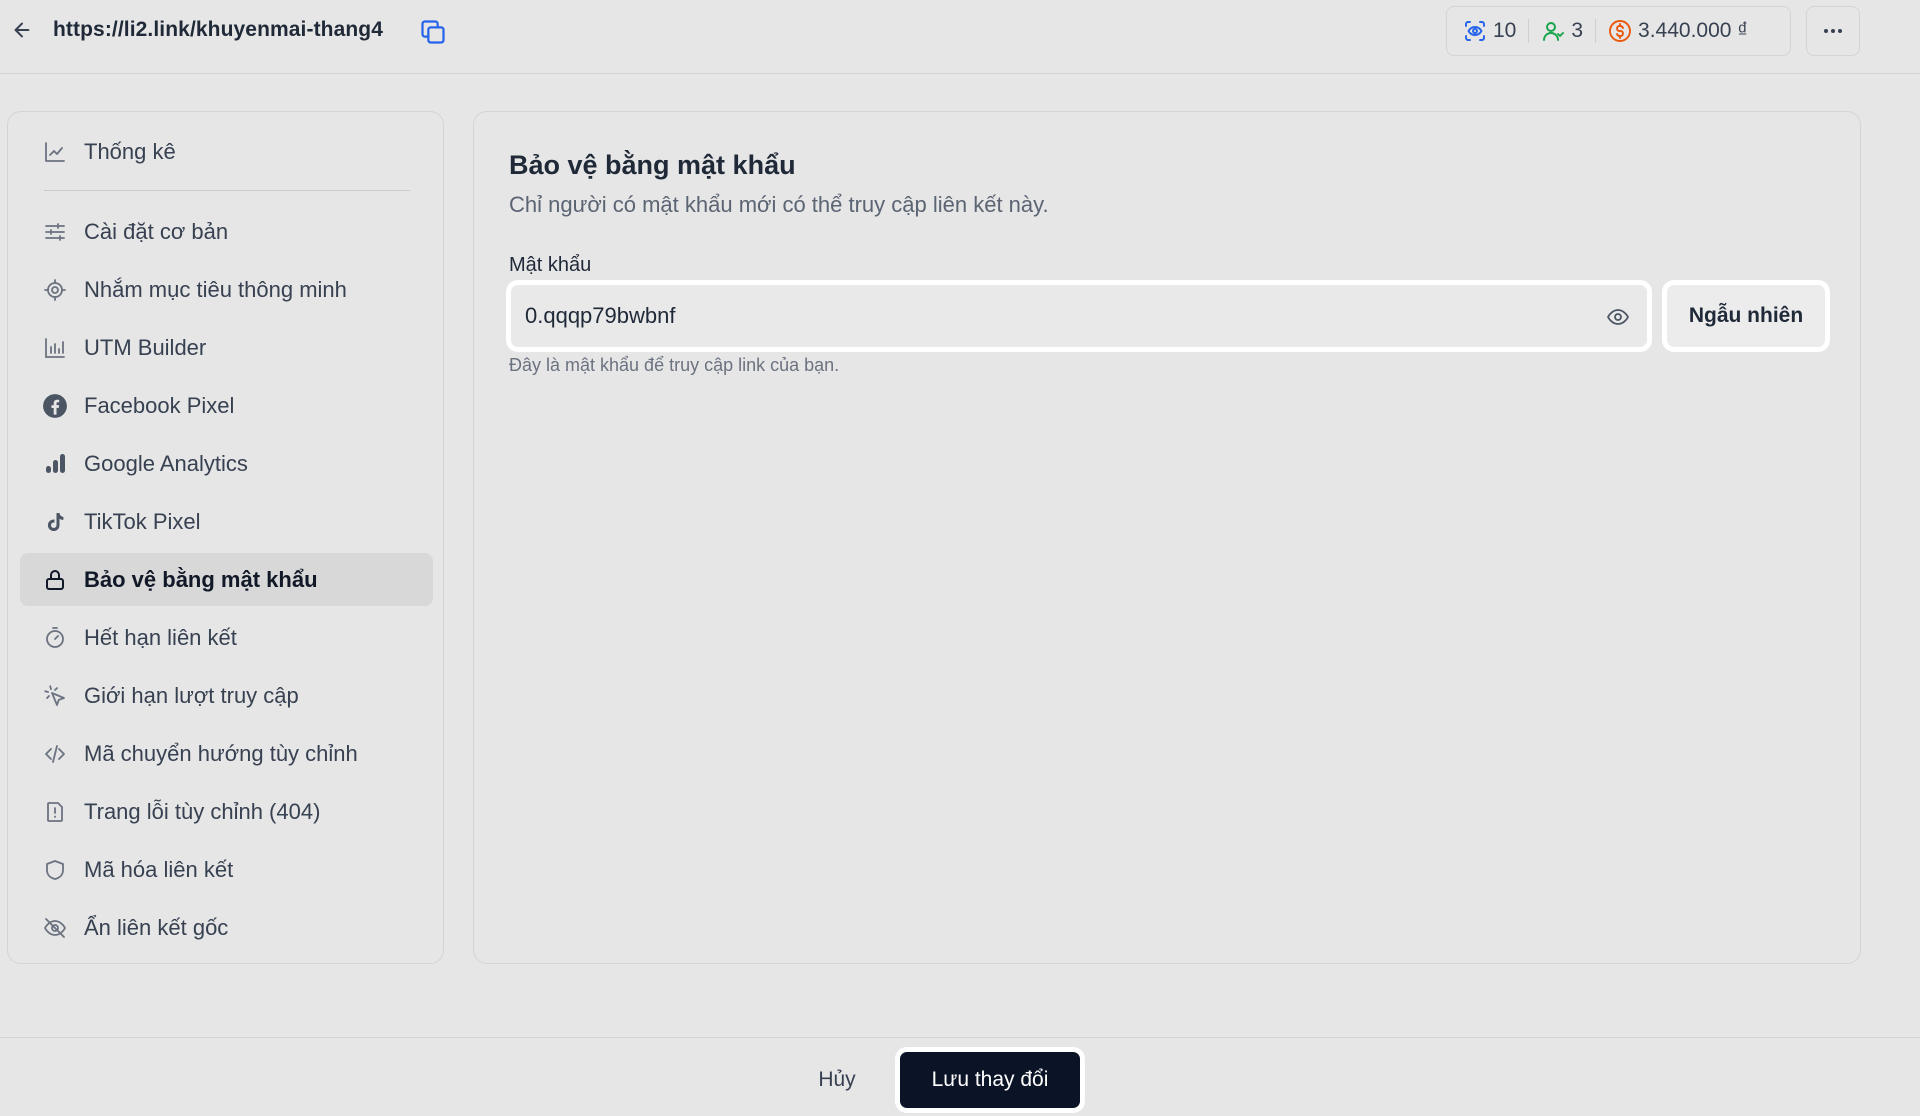 The image size is (1920, 1116). Describe the element at coordinates (837, 1080) in the screenshot. I see `cancel-button: Hủy` at that location.